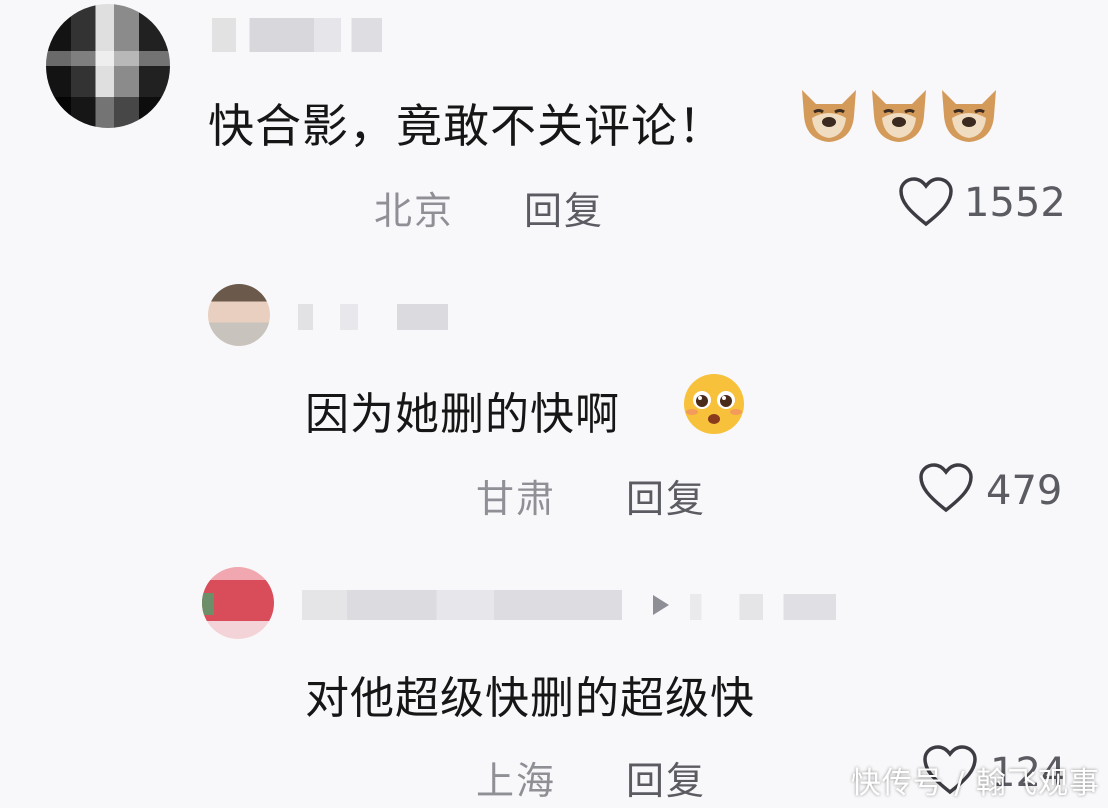 The image size is (1108, 808). Describe the element at coordinates (661, 605) in the screenshot. I see `reply-to-arrow-icon` at that location.